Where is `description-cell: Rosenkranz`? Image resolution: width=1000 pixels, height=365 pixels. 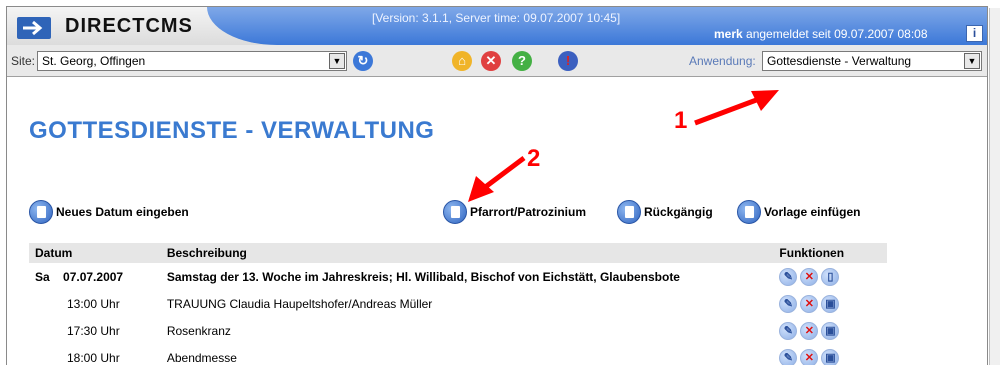 description-cell: Rosenkranz is located at coordinates (198, 330).